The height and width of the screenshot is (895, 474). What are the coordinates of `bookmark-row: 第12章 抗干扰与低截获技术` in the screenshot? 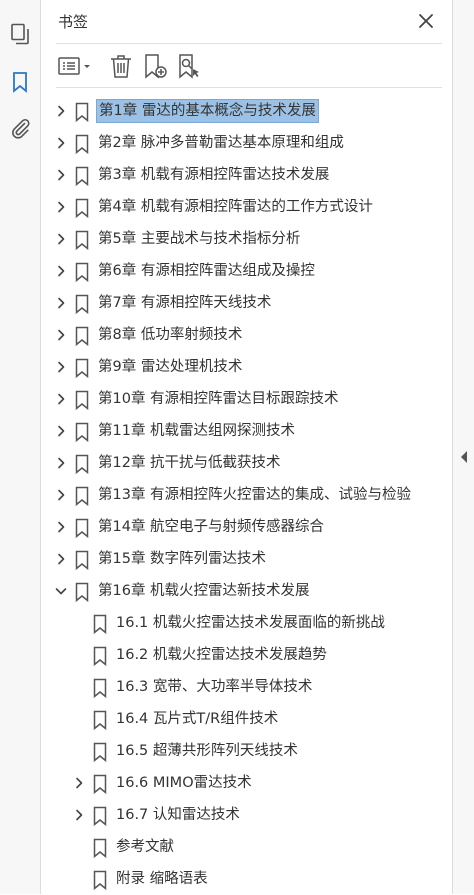 It's located at (247, 463).